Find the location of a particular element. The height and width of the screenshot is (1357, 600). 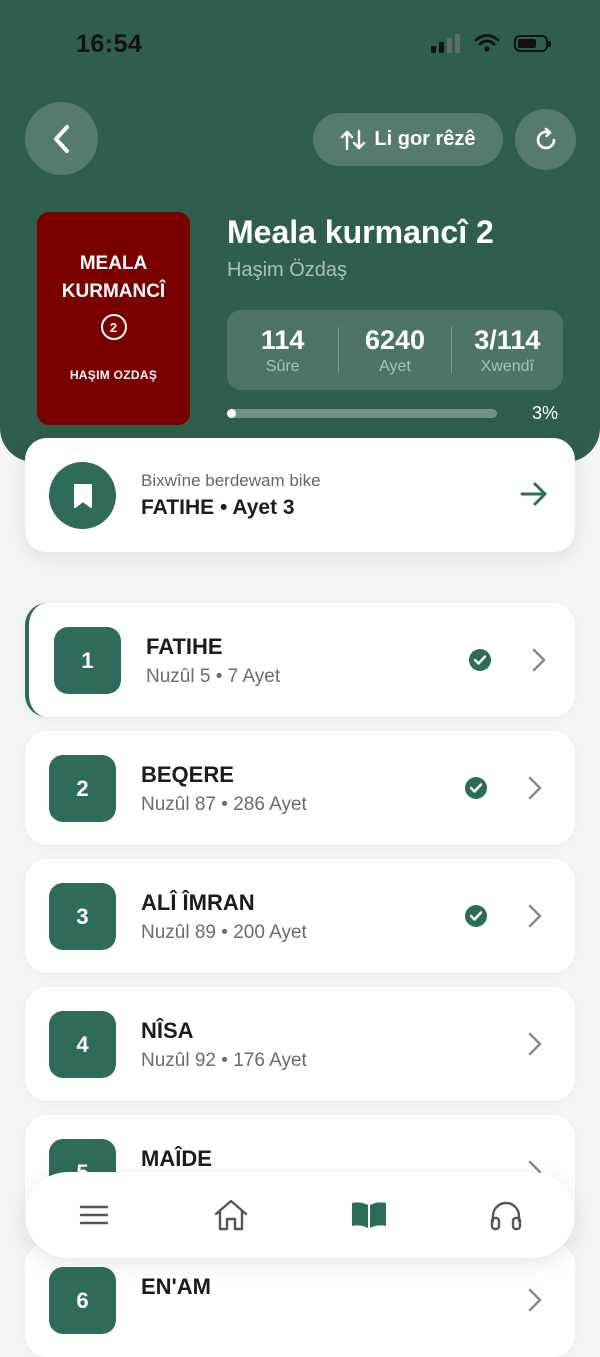

refresh-icon is located at coordinates (545, 138).